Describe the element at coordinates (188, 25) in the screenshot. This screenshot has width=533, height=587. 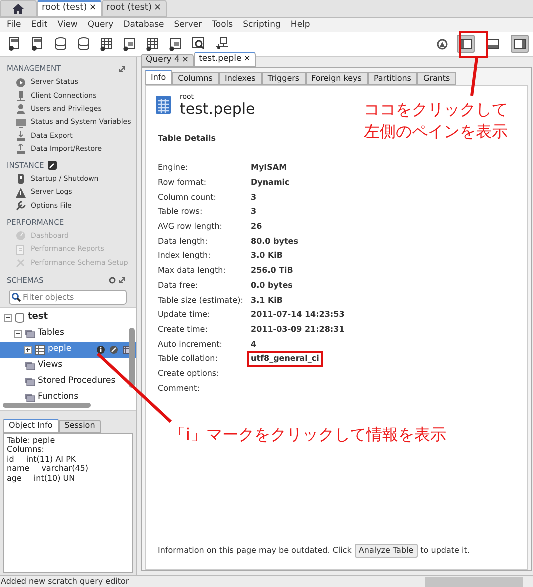
I see `menu-item: Server` at that location.